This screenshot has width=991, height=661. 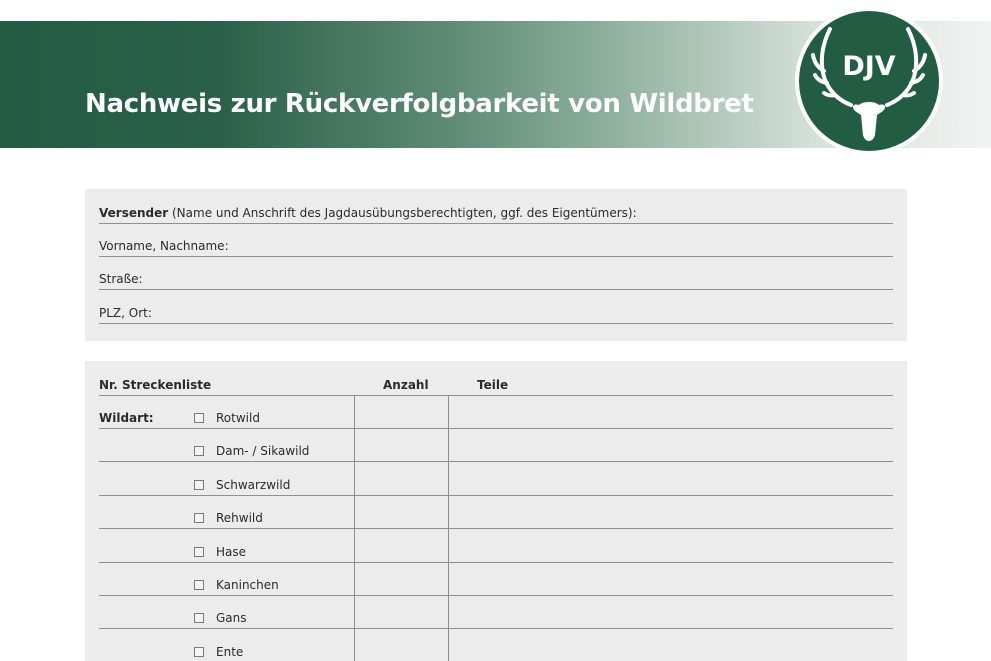 I want to click on street-label: Straße:, so click(x=121, y=279).